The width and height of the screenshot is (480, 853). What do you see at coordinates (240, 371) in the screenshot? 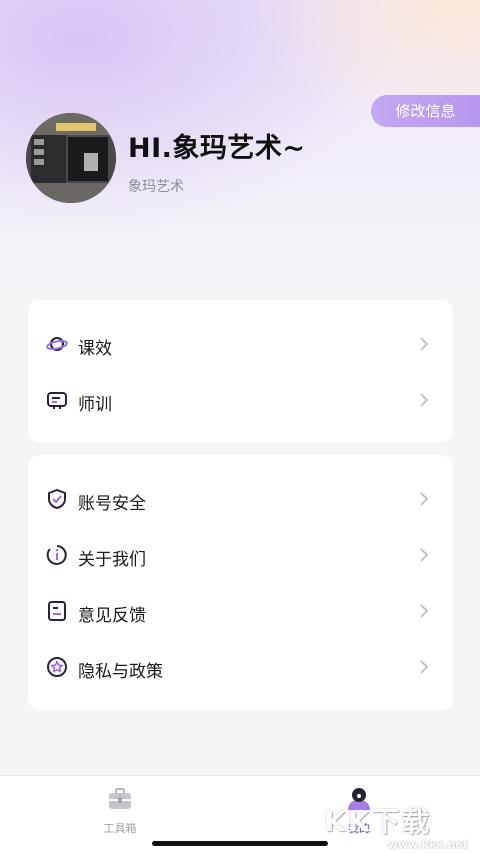
I see `menu-card-primary: 课效 师训` at bounding box center [240, 371].